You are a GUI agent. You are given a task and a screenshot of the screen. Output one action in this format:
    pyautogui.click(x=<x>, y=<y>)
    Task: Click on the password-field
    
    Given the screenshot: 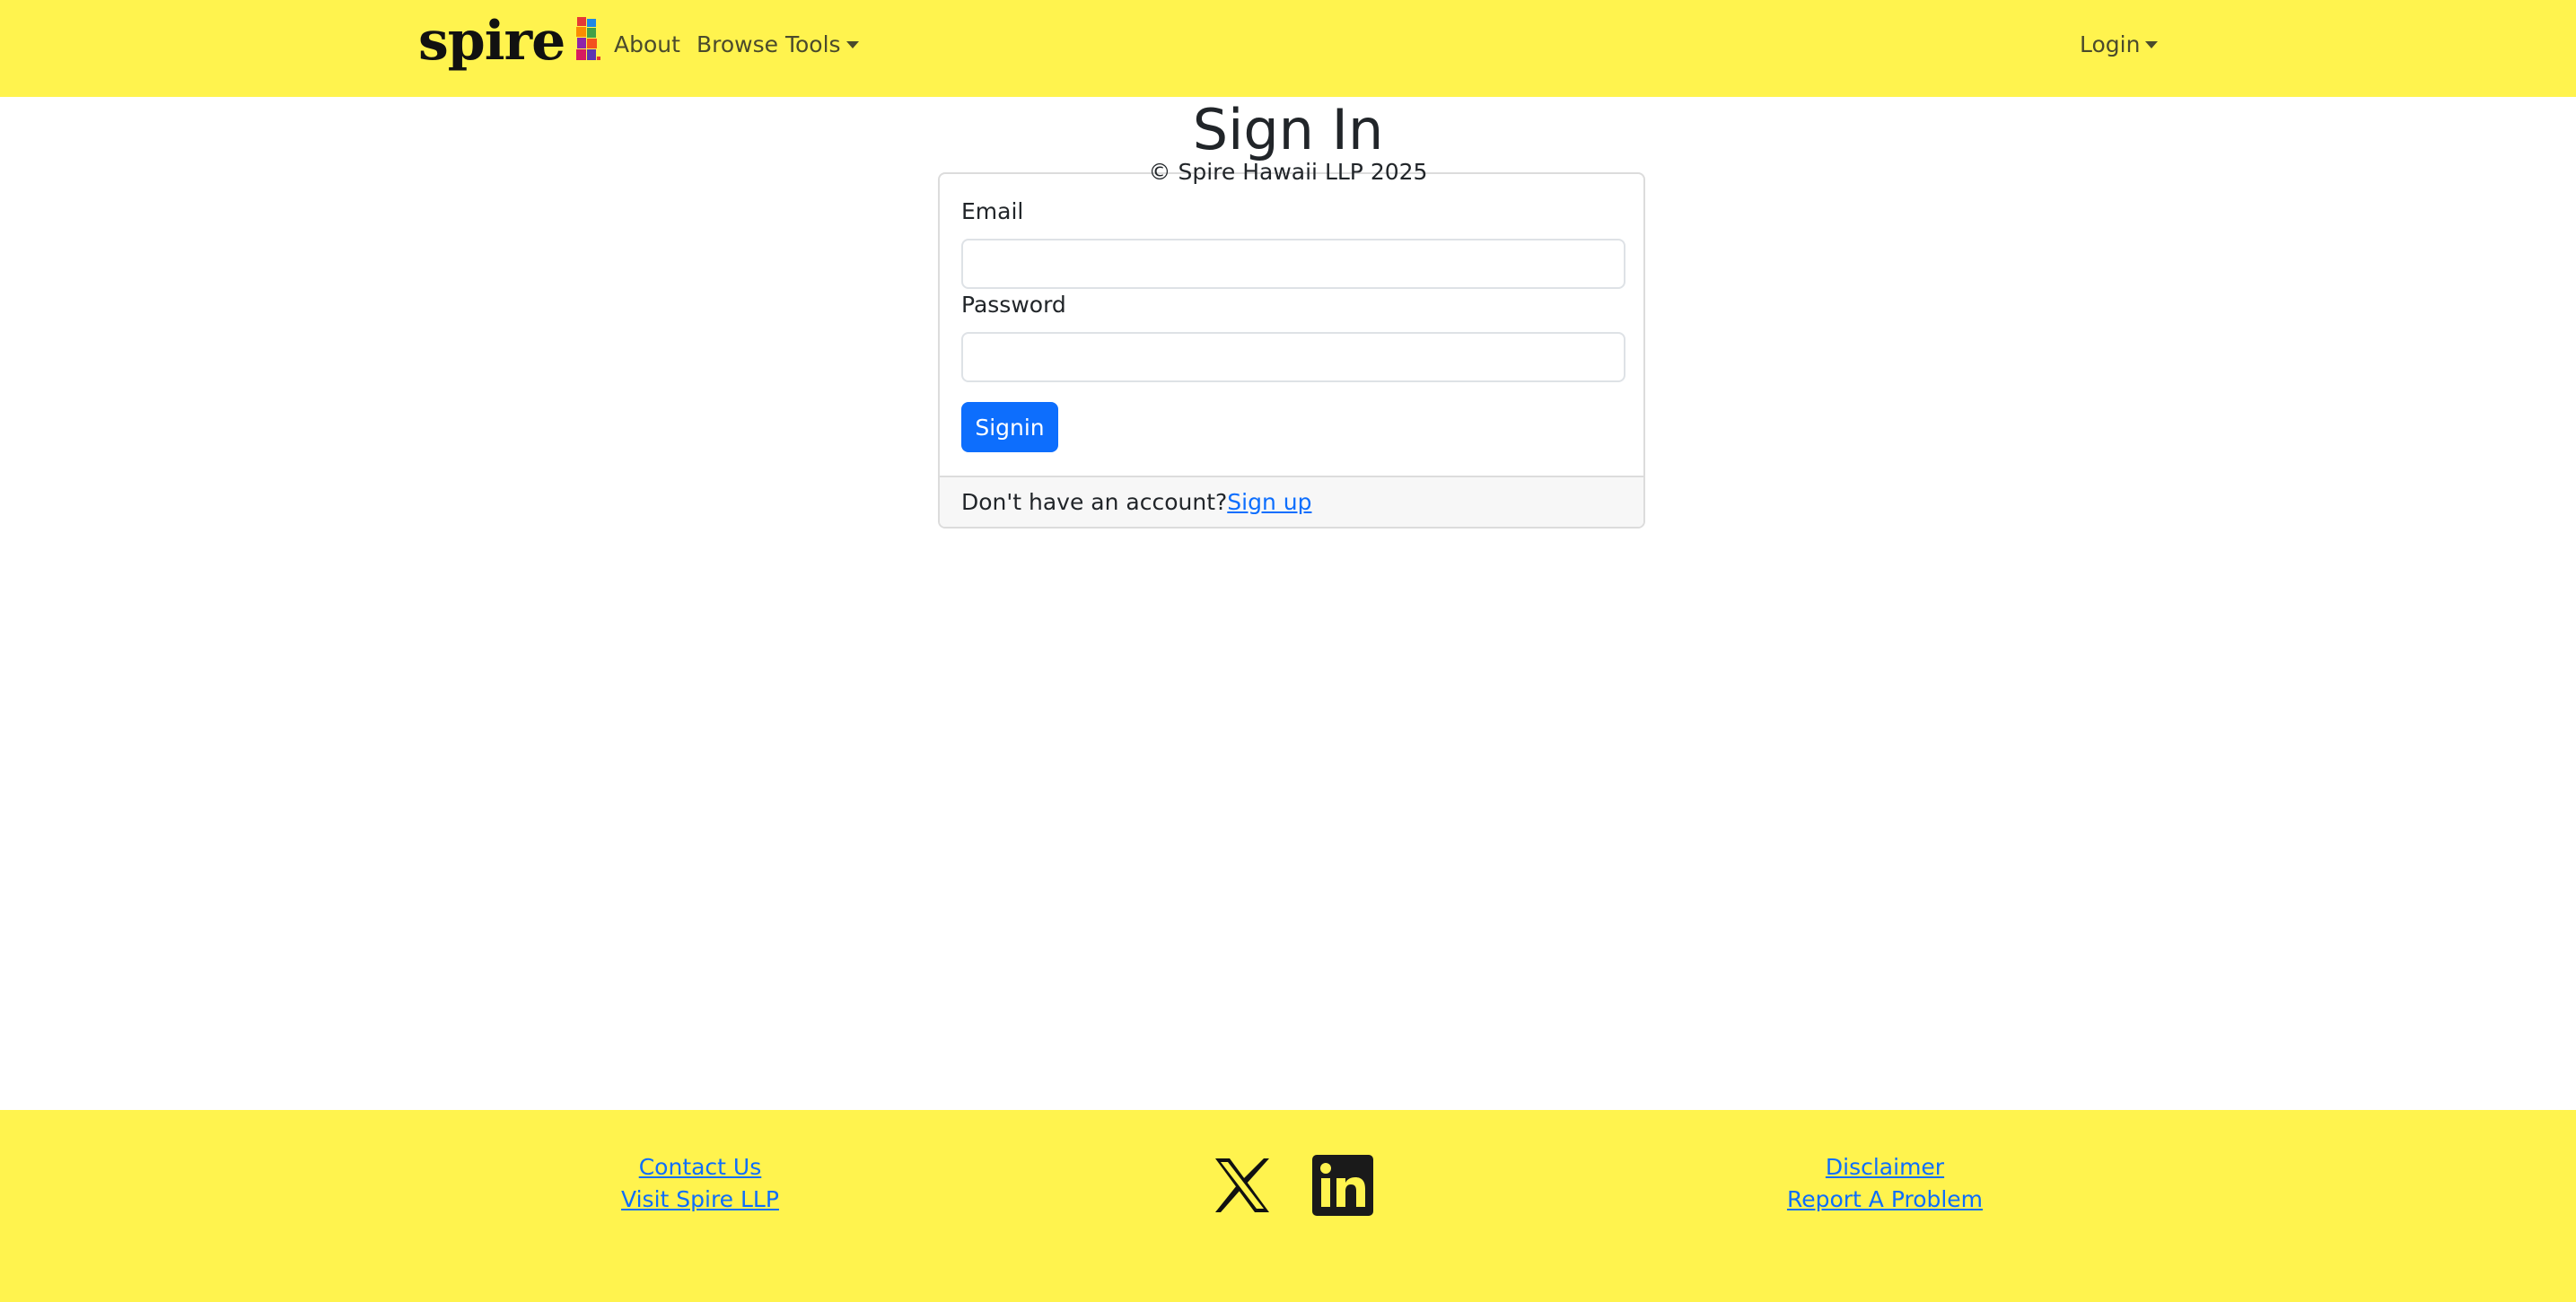 What is the action you would take?
    pyautogui.click(x=1293, y=357)
    